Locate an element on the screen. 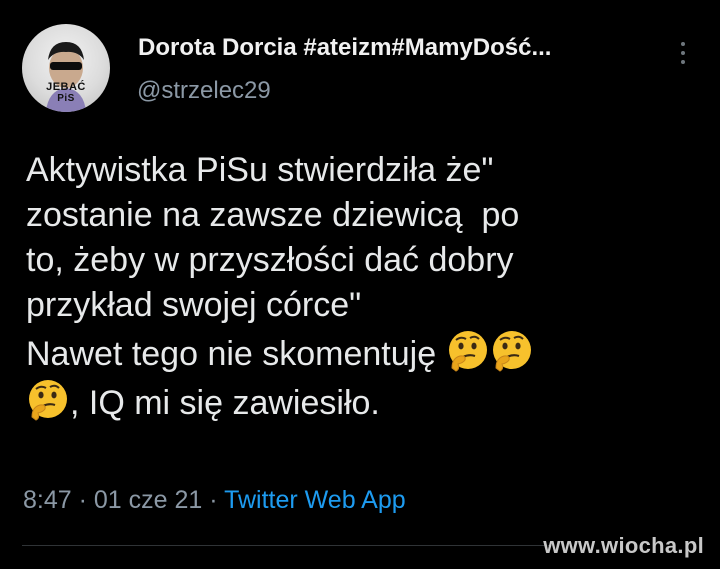 The image size is (720, 569). tweet-text-line: Nawet tego nie skomentuję is located at coordinates (231, 354).